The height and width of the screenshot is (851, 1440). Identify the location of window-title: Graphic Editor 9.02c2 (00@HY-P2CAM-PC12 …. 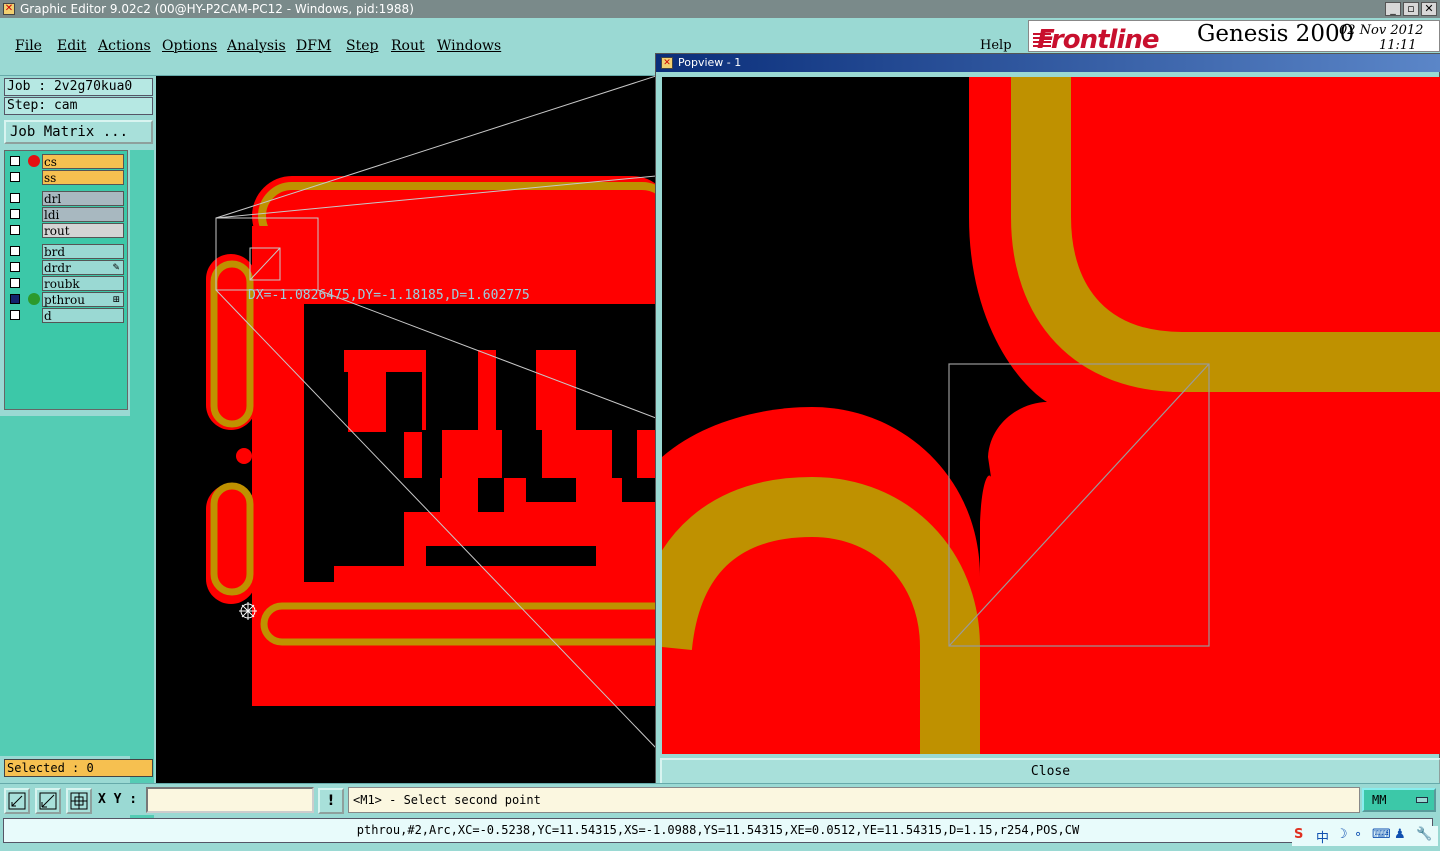
(217, 9).